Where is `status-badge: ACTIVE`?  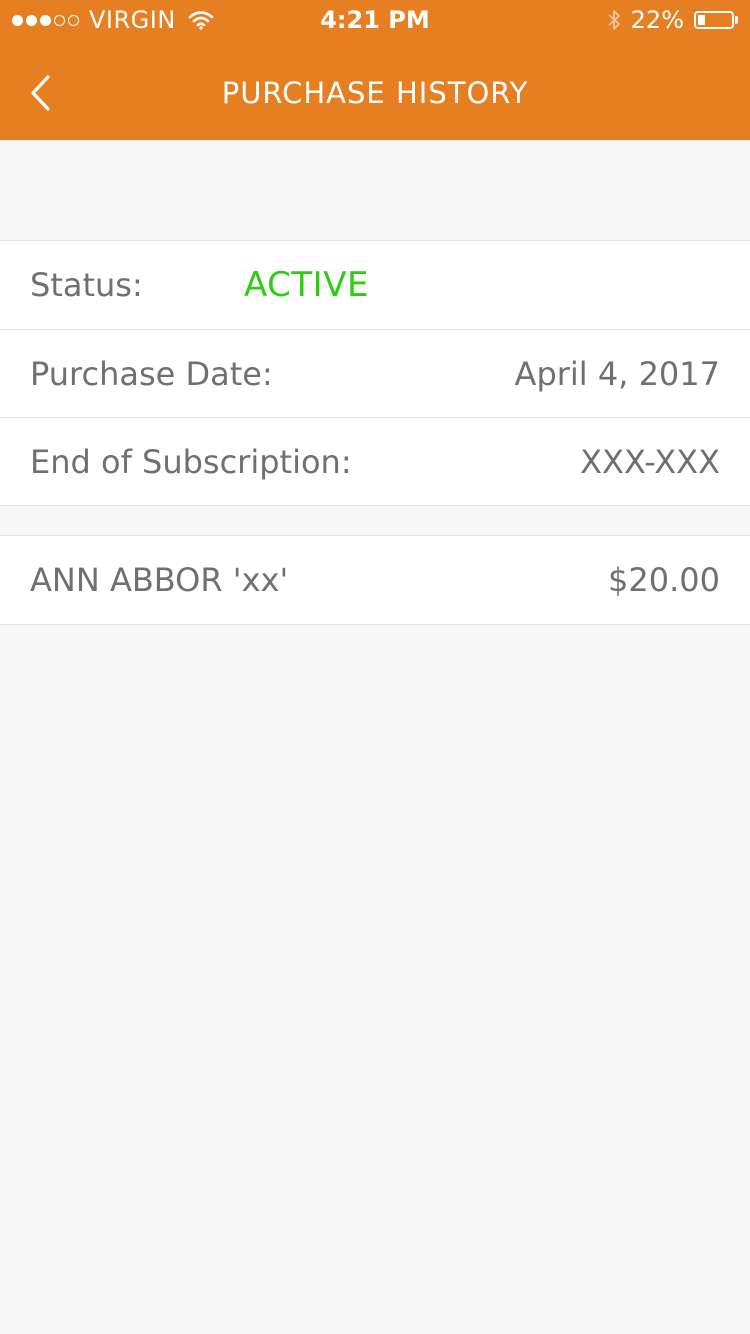
status-badge: ACTIVE is located at coordinates (306, 285).